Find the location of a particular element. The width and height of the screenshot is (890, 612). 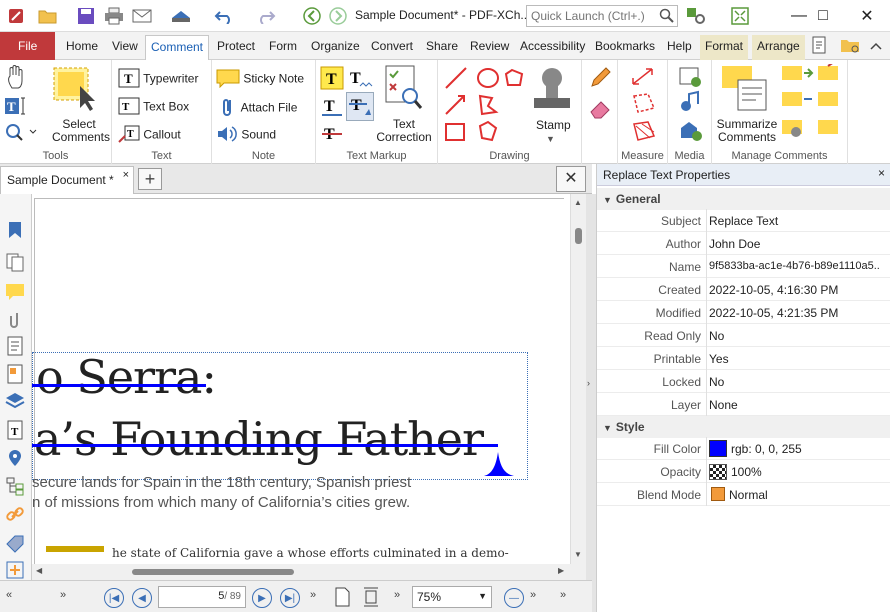

scan-icon is located at coordinates (180, 16).